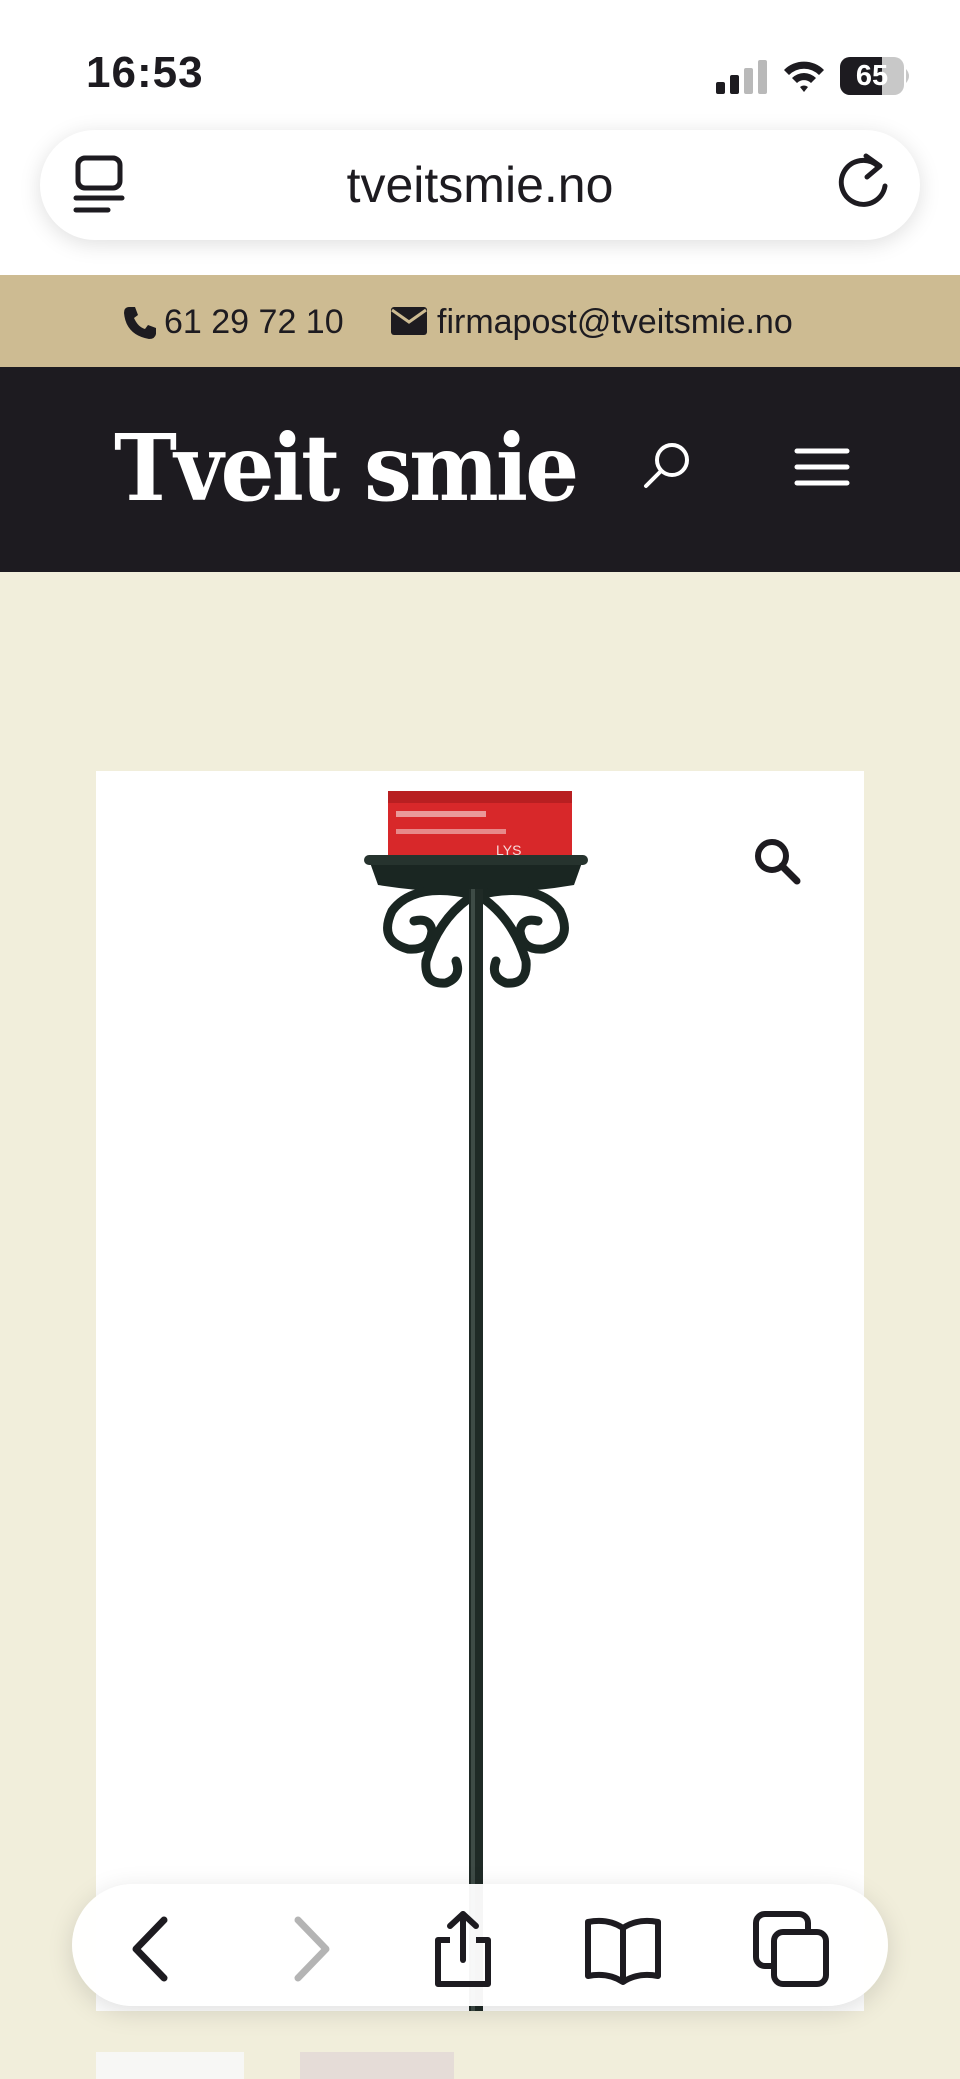 The image size is (960, 2079). Describe the element at coordinates (615, 322) in the screenshot. I see `contact-email: firmapost@tveitsmie.no` at that location.